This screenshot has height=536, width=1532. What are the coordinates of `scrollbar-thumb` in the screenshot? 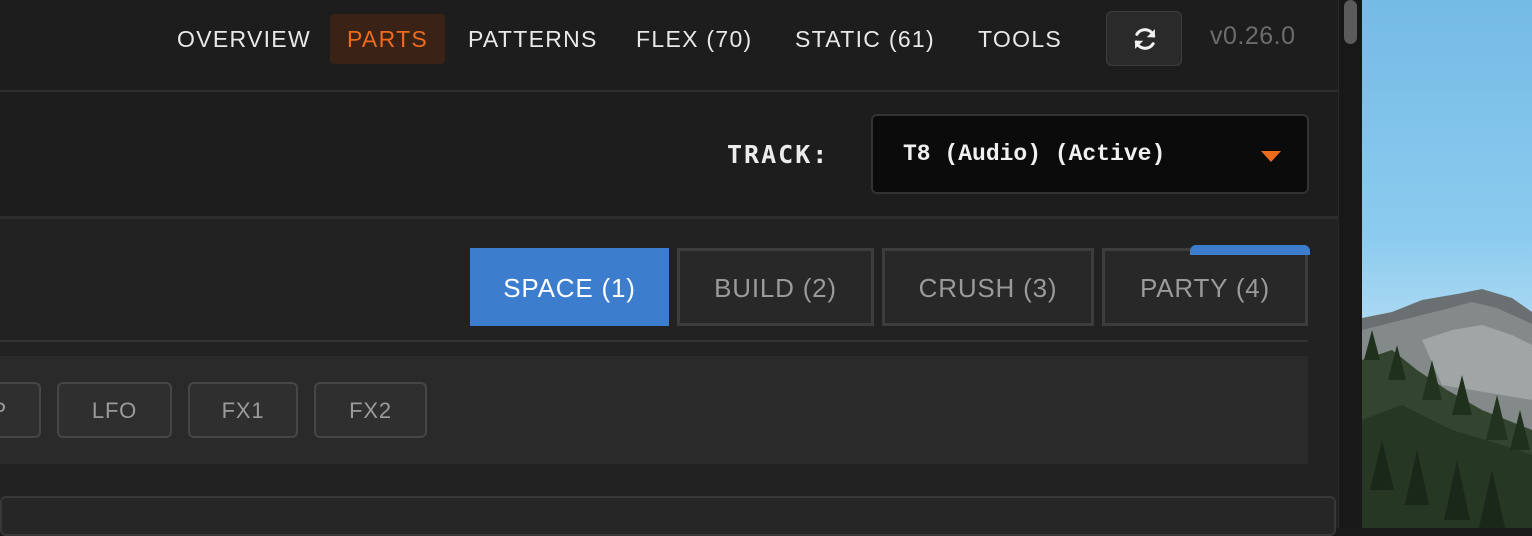 It's located at (1350, 22).